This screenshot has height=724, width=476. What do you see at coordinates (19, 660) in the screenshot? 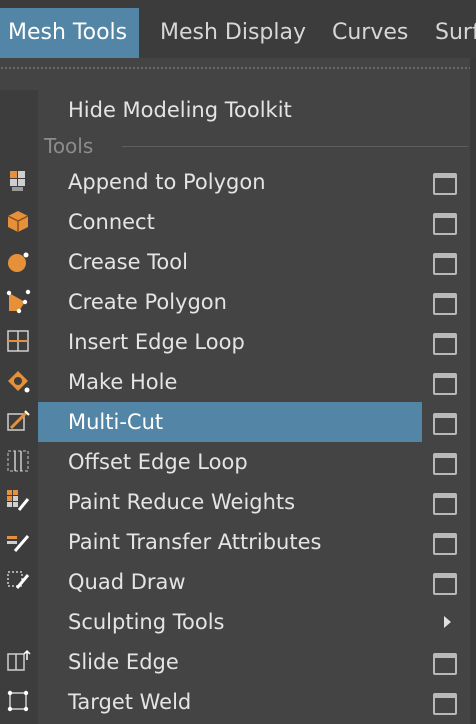
I see `slide-edge-icon` at bounding box center [19, 660].